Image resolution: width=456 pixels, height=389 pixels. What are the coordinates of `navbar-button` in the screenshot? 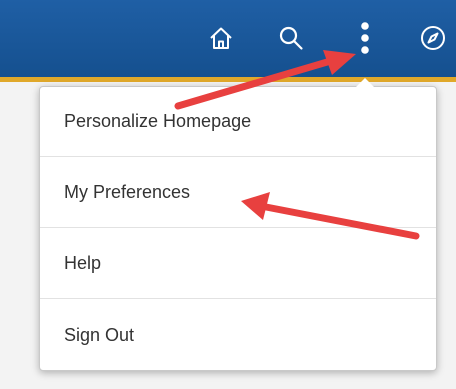 It's located at (433, 38).